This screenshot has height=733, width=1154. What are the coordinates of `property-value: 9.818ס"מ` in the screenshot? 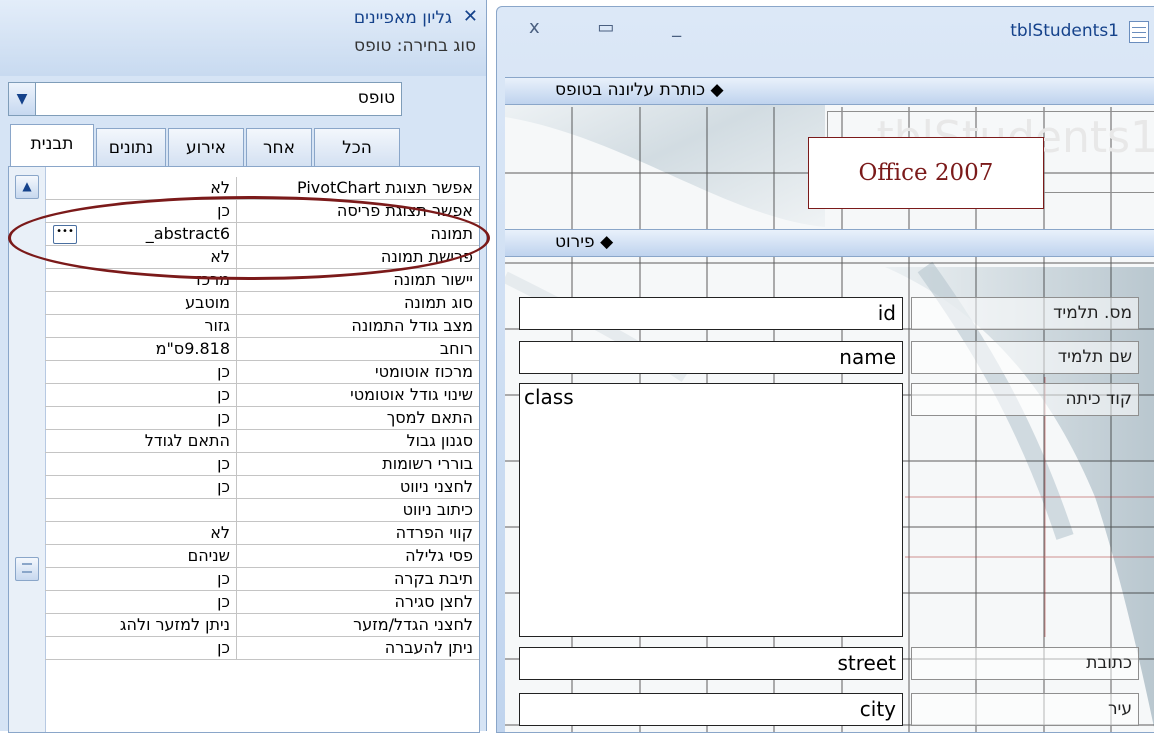 It's located at (144, 349).